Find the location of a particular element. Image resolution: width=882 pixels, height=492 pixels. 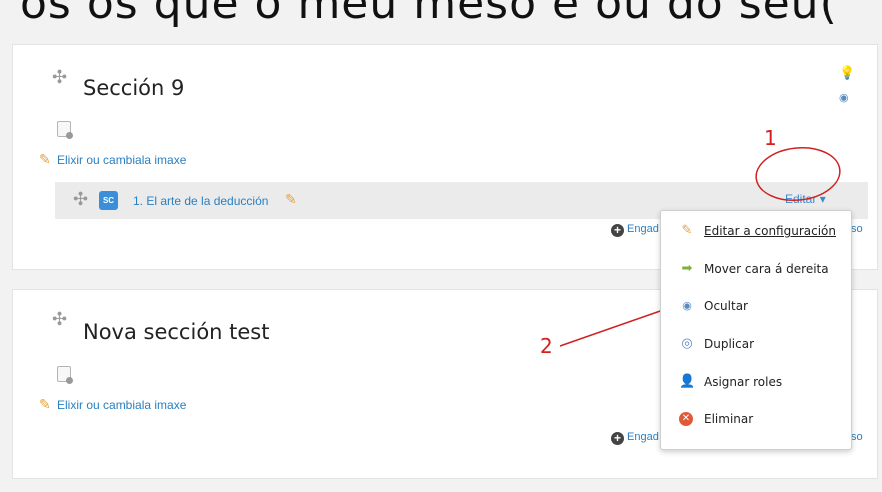

top-caption: os os que ó meu meso é ou do seu( is located at coordinates (429, 14).